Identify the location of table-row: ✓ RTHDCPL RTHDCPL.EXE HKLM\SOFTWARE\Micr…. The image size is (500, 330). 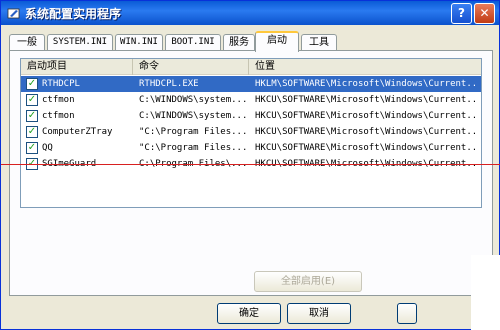
(251, 84).